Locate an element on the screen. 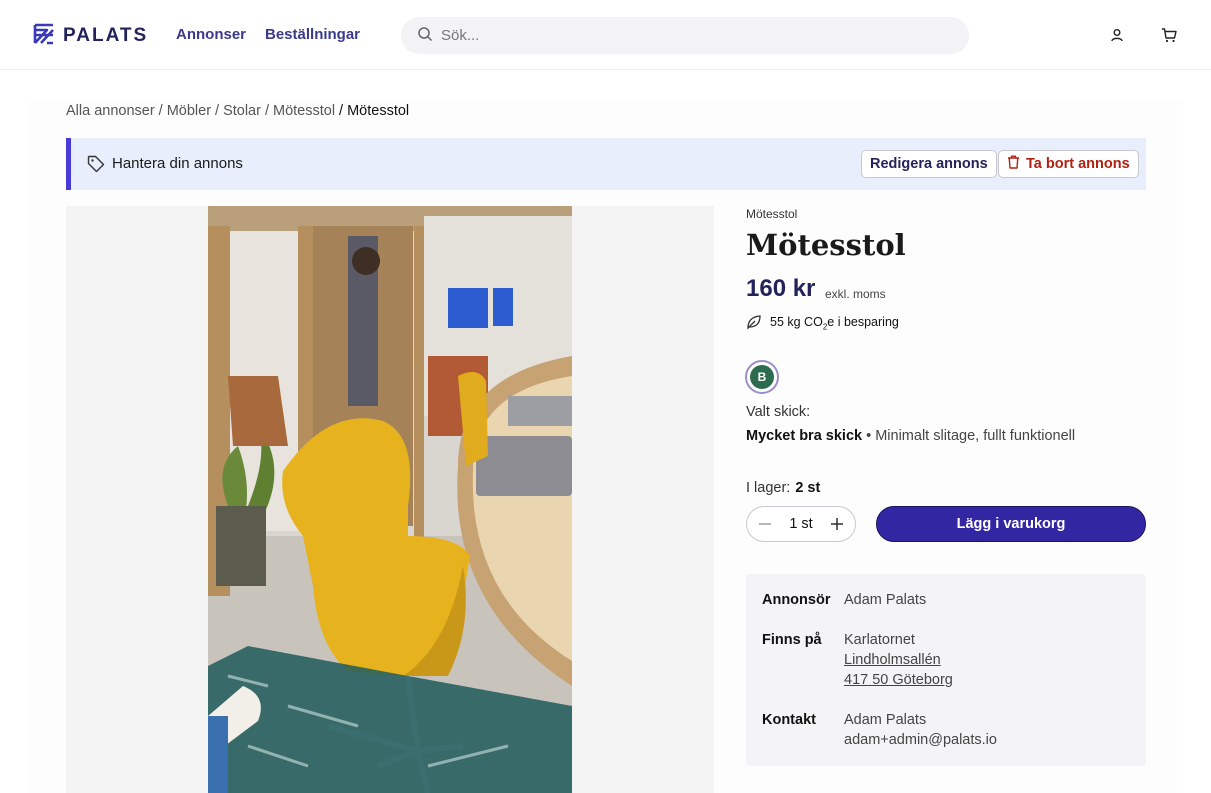 This screenshot has width=1211, height=793. cart-icon is located at coordinates (1169, 35).